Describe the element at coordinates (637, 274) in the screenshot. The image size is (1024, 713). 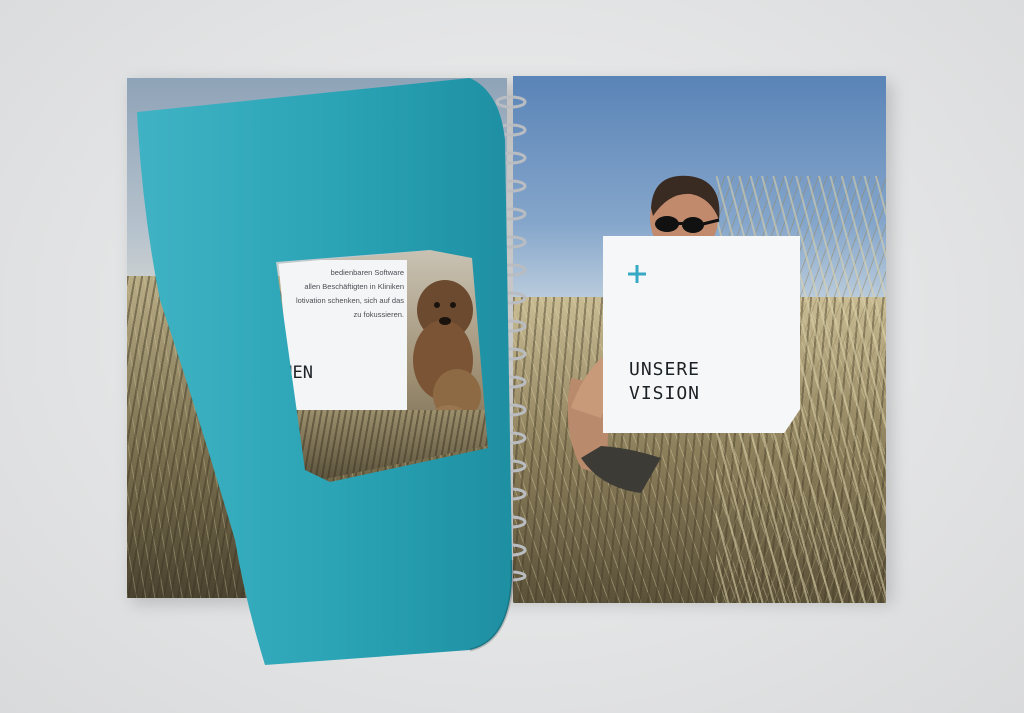
I see `plus-icon` at that location.